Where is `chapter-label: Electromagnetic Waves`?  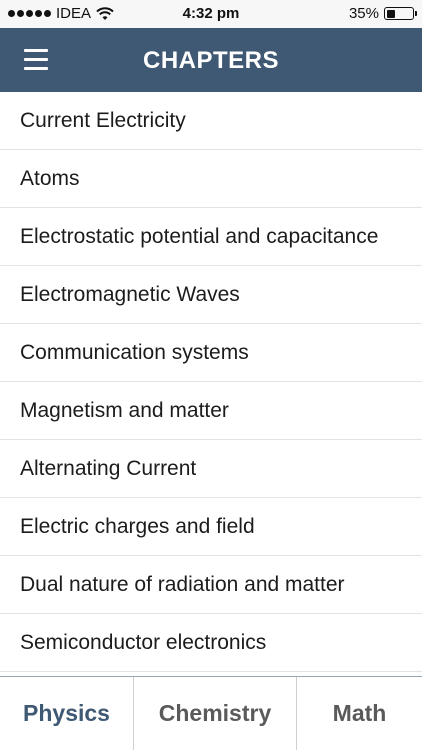 chapter-label: Electromagnetic Waves is located at coordinates (130, 294).